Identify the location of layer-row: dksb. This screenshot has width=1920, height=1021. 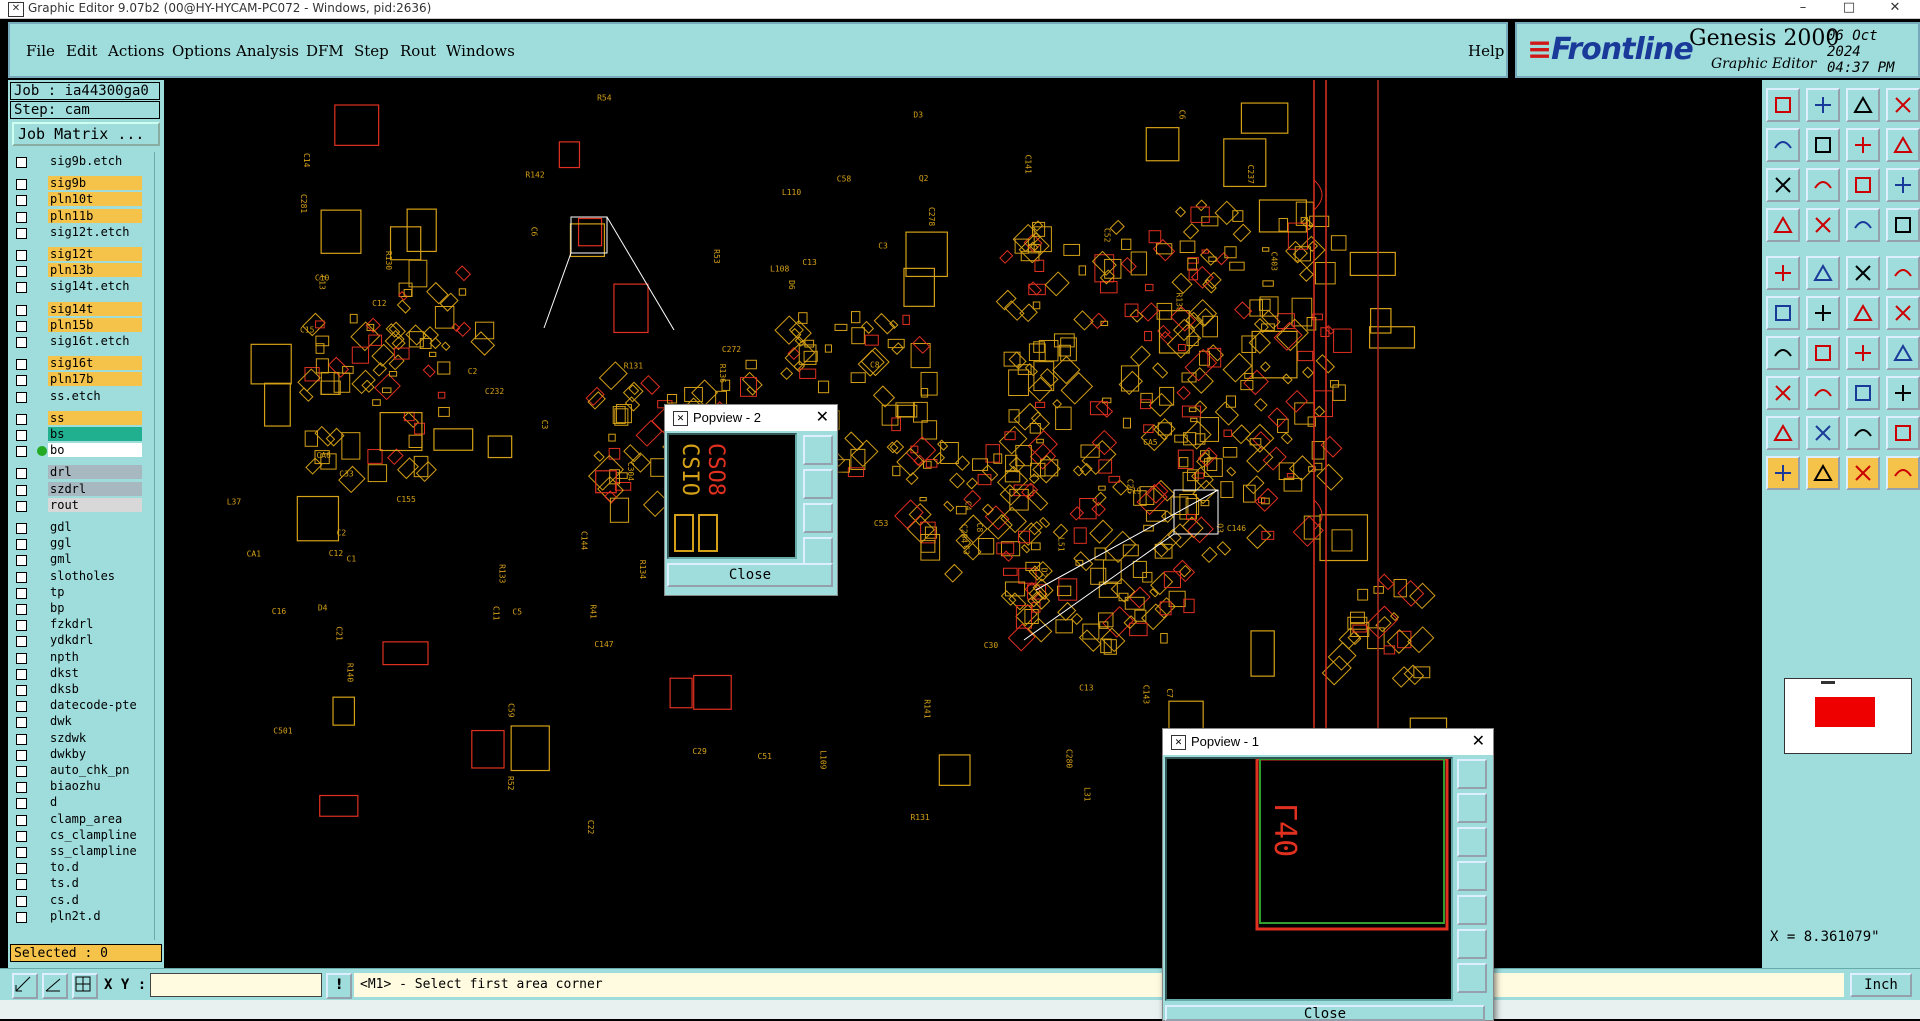
(77, 689).